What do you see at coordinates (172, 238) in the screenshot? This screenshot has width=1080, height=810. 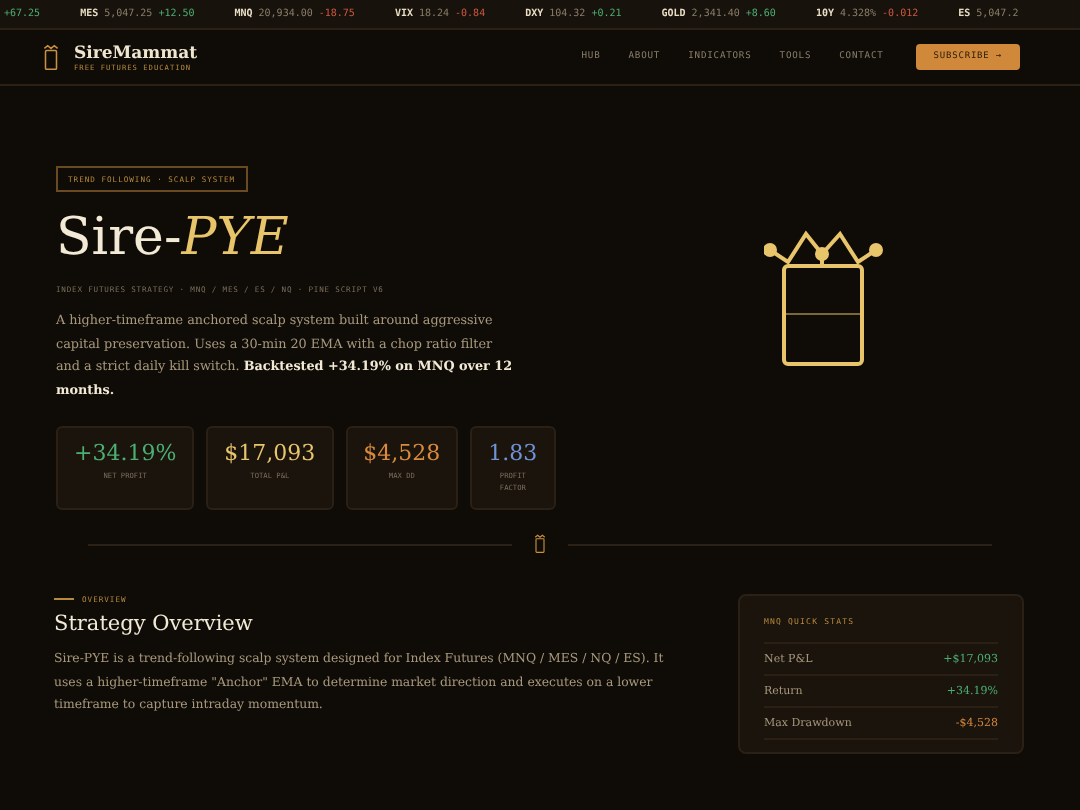 I see `hero-title: Sire-PYE` at bounding box center [172, 238].